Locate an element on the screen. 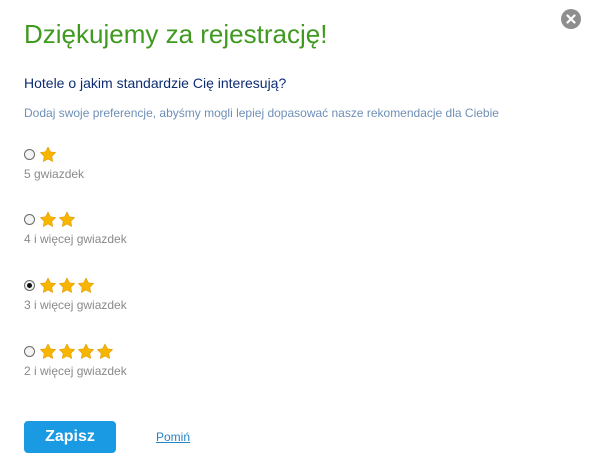 This screenshot has width=590, height=474. rating-option-1-star: 5 gwiazdek is located at coordinates (54, 162).